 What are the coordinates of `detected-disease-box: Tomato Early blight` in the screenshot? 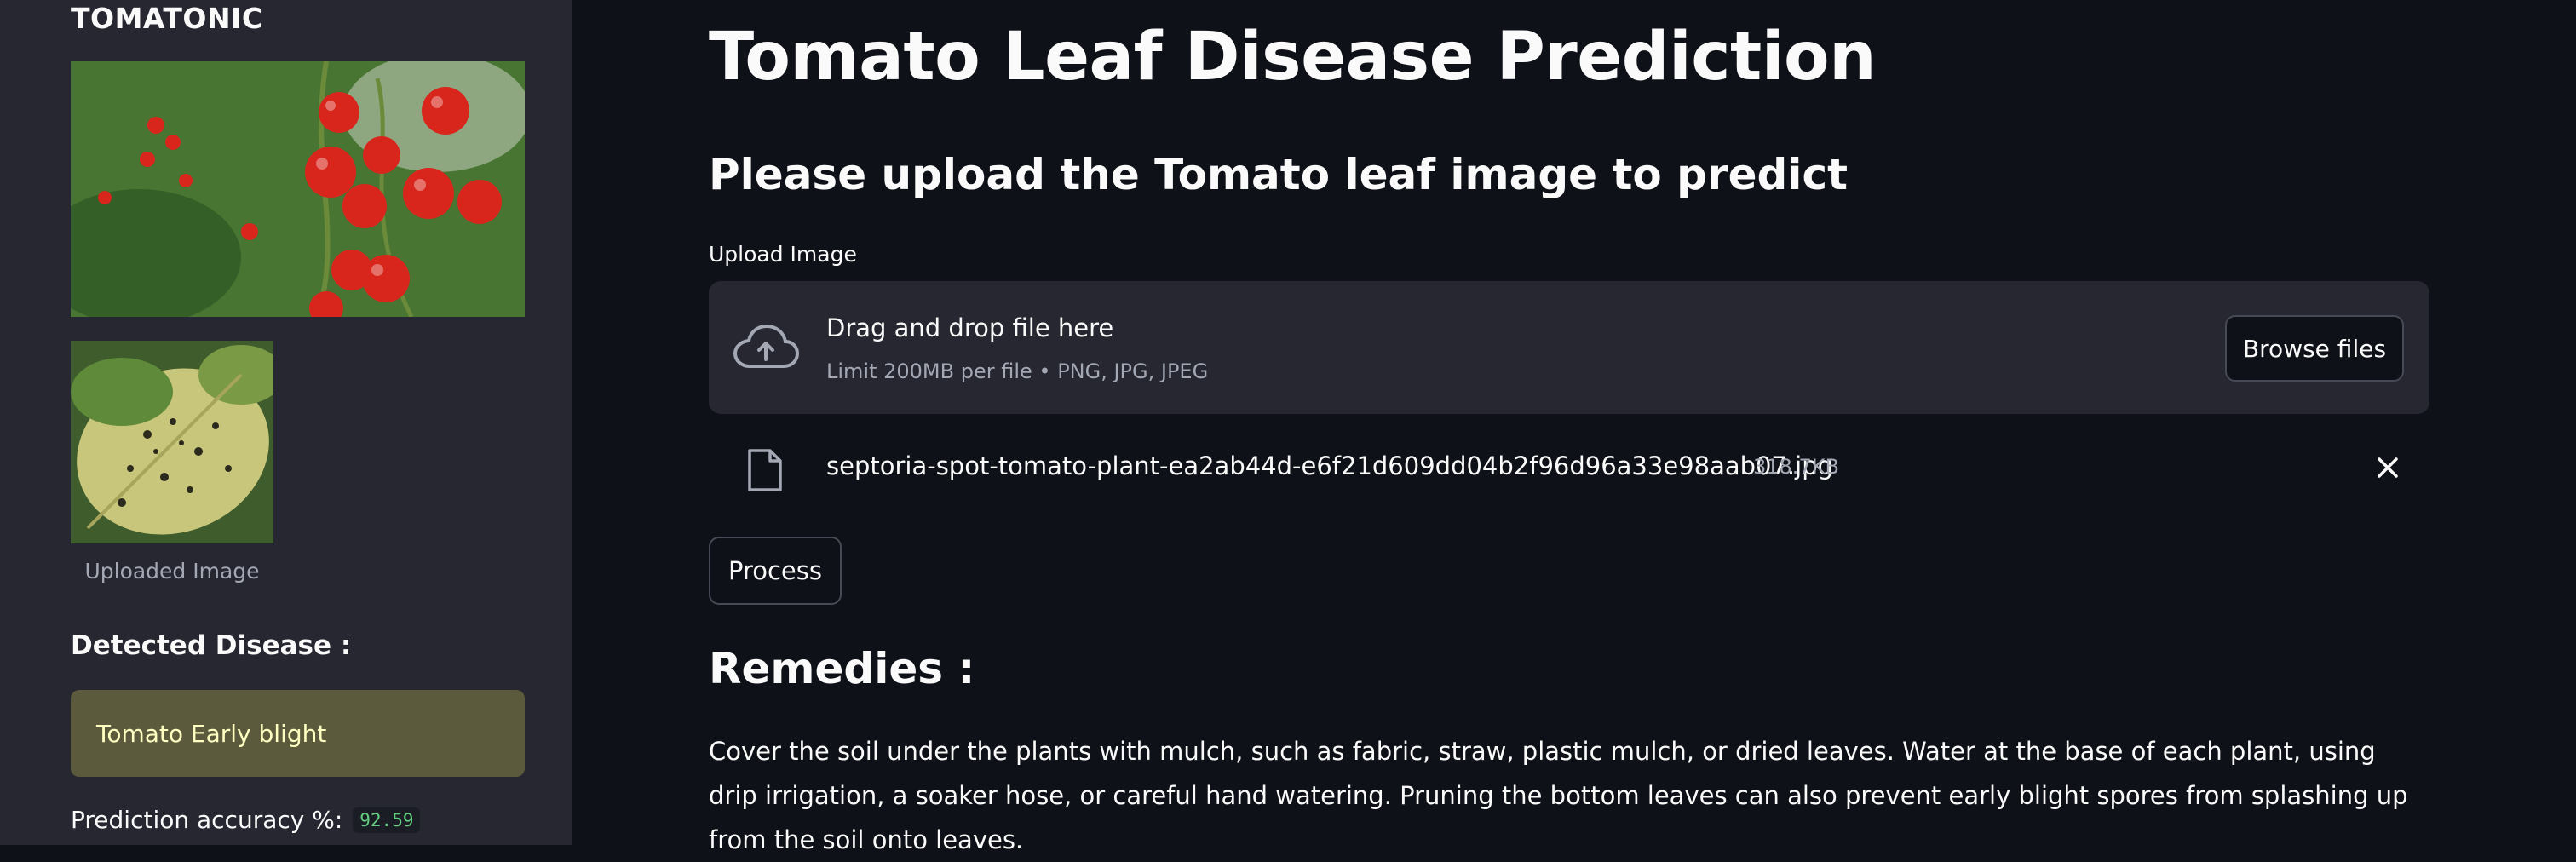 It's located at (298, 733).